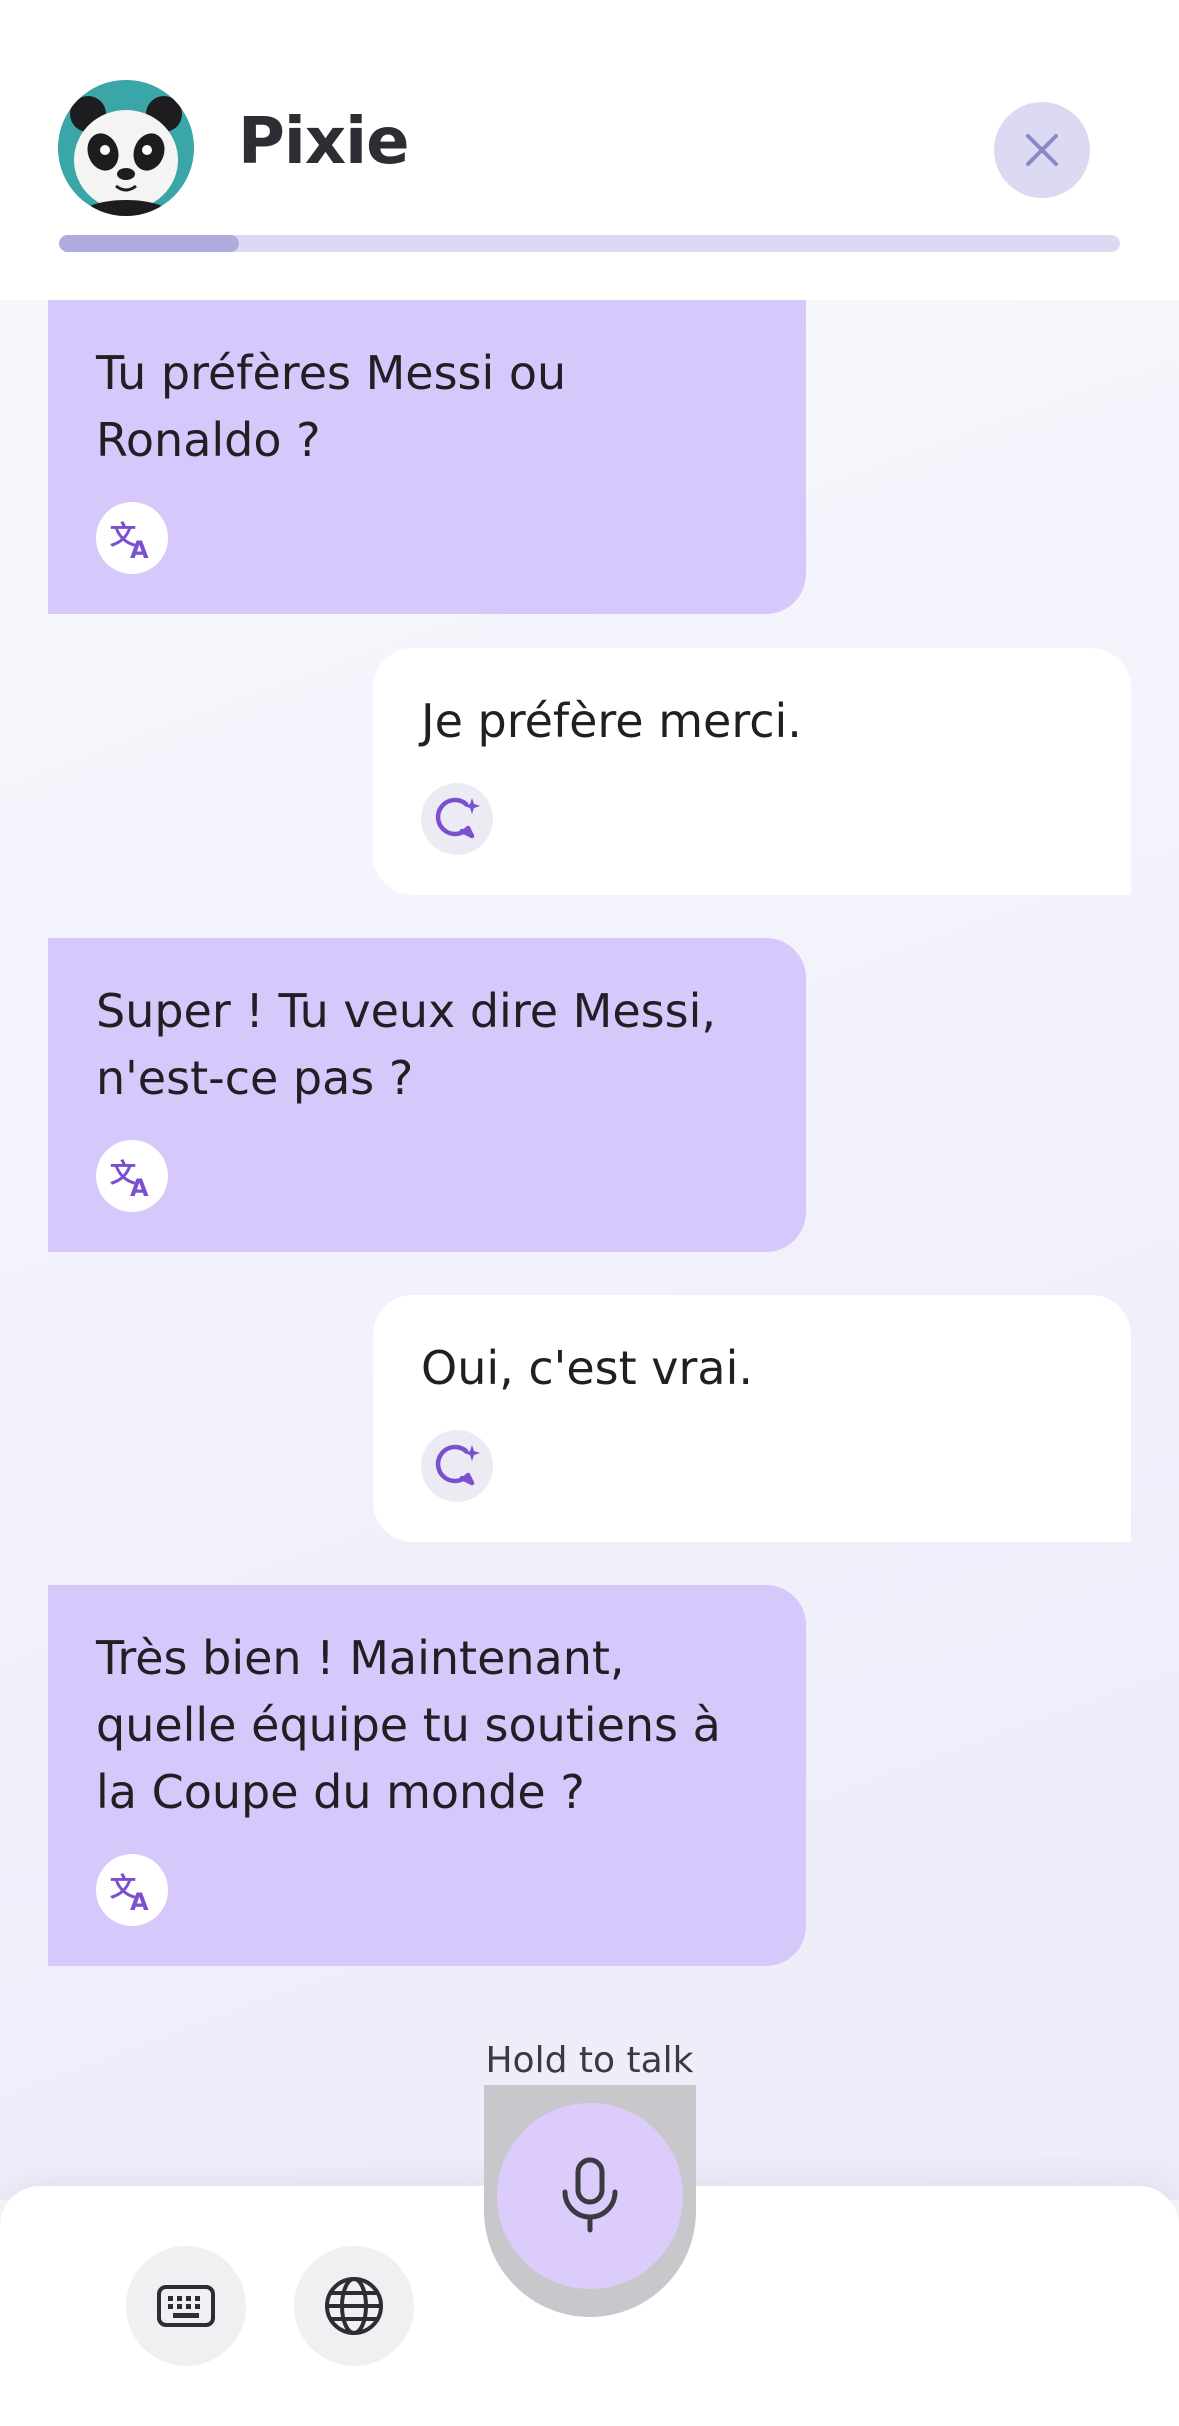 This screenshot has height=2426, width=1179. I want to click on message-text-line: quelle équipe tu soutiens à, so click(408, 1725).